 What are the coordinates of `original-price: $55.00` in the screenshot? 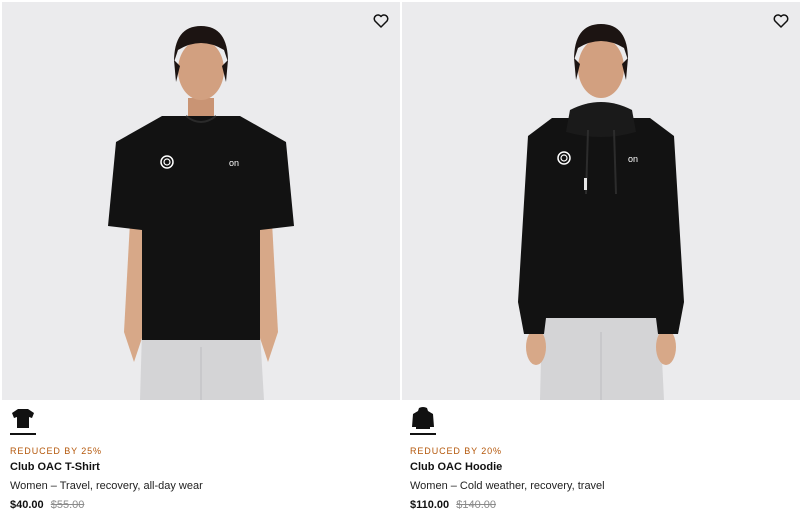 It's located at (67, 505).